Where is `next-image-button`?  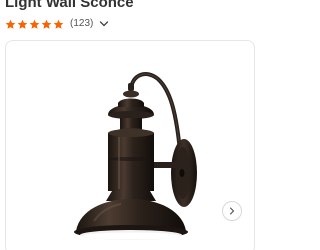 next-image-button is located at coordinates (232, 211).